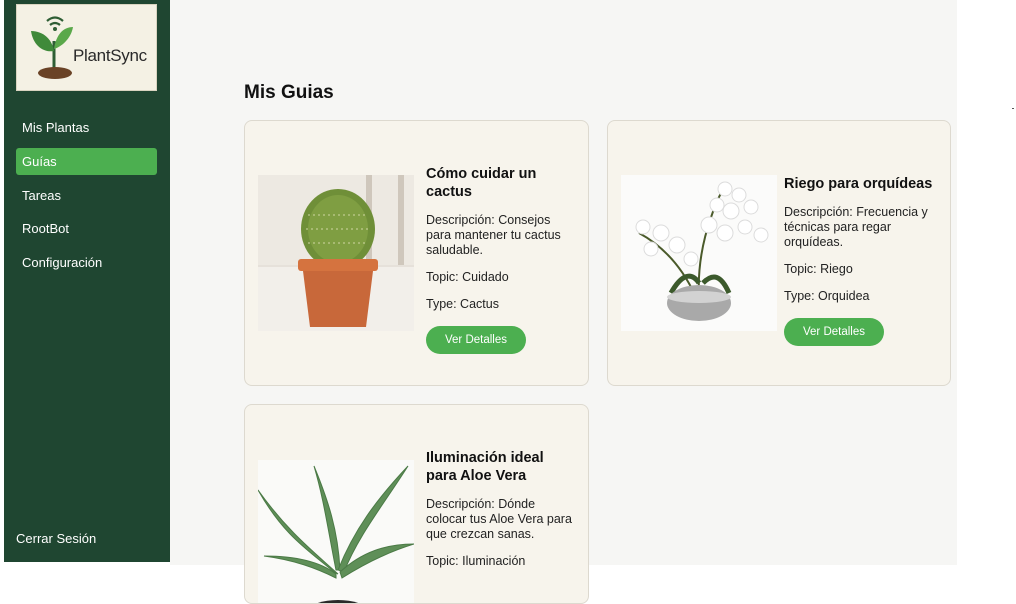 This screenshot has height=604, width=1016. Describe the element at coordinates (476, 561) in the screenshot. I see `card-topic: Topic: Iluminación` at that location.